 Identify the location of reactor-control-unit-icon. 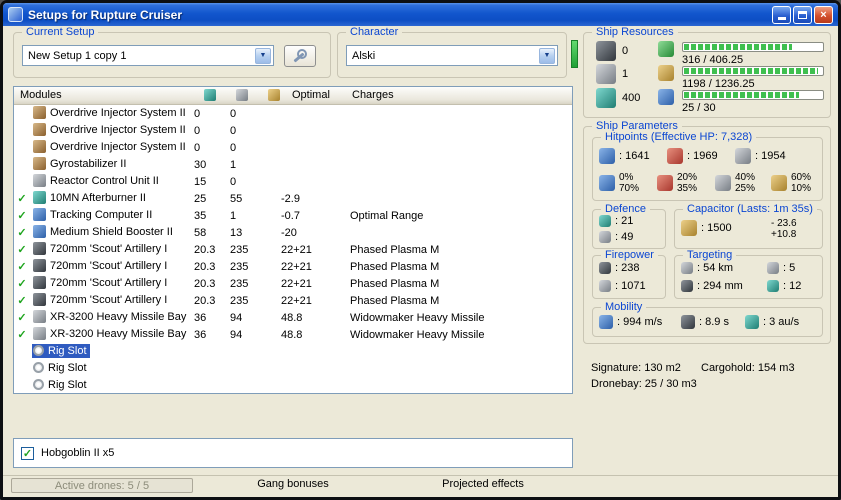
(39, 180).